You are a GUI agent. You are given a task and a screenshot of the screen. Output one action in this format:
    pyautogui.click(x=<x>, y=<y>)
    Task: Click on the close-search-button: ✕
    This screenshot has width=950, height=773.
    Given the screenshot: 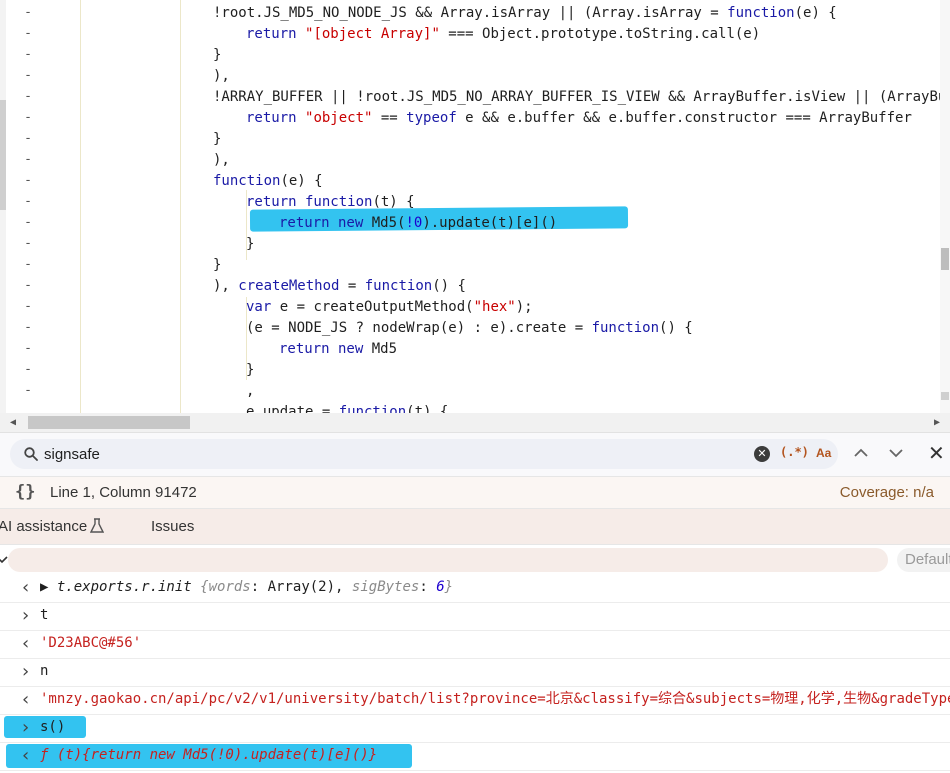 What is the action you would take?
    pyautogui.click(x=936, y=453)
    